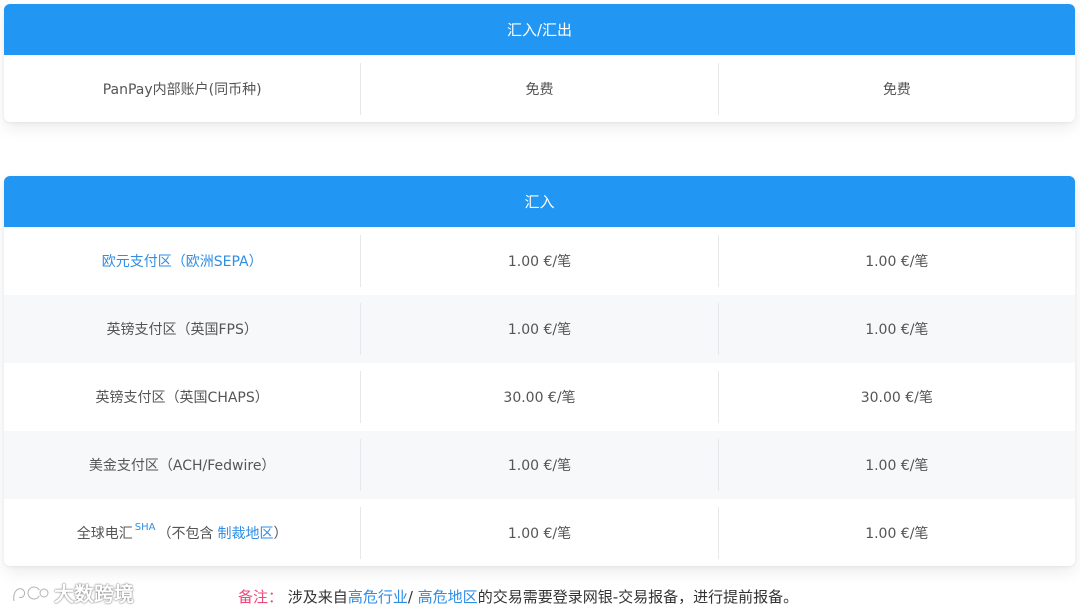 Image resolution: width=1080 pixels, height=610 pixels. What do you see at coordinates (182, 330) in the screenshot?
I see `row-label: 英镑支付区（英国FPS）` at bounding box center [182, 330].